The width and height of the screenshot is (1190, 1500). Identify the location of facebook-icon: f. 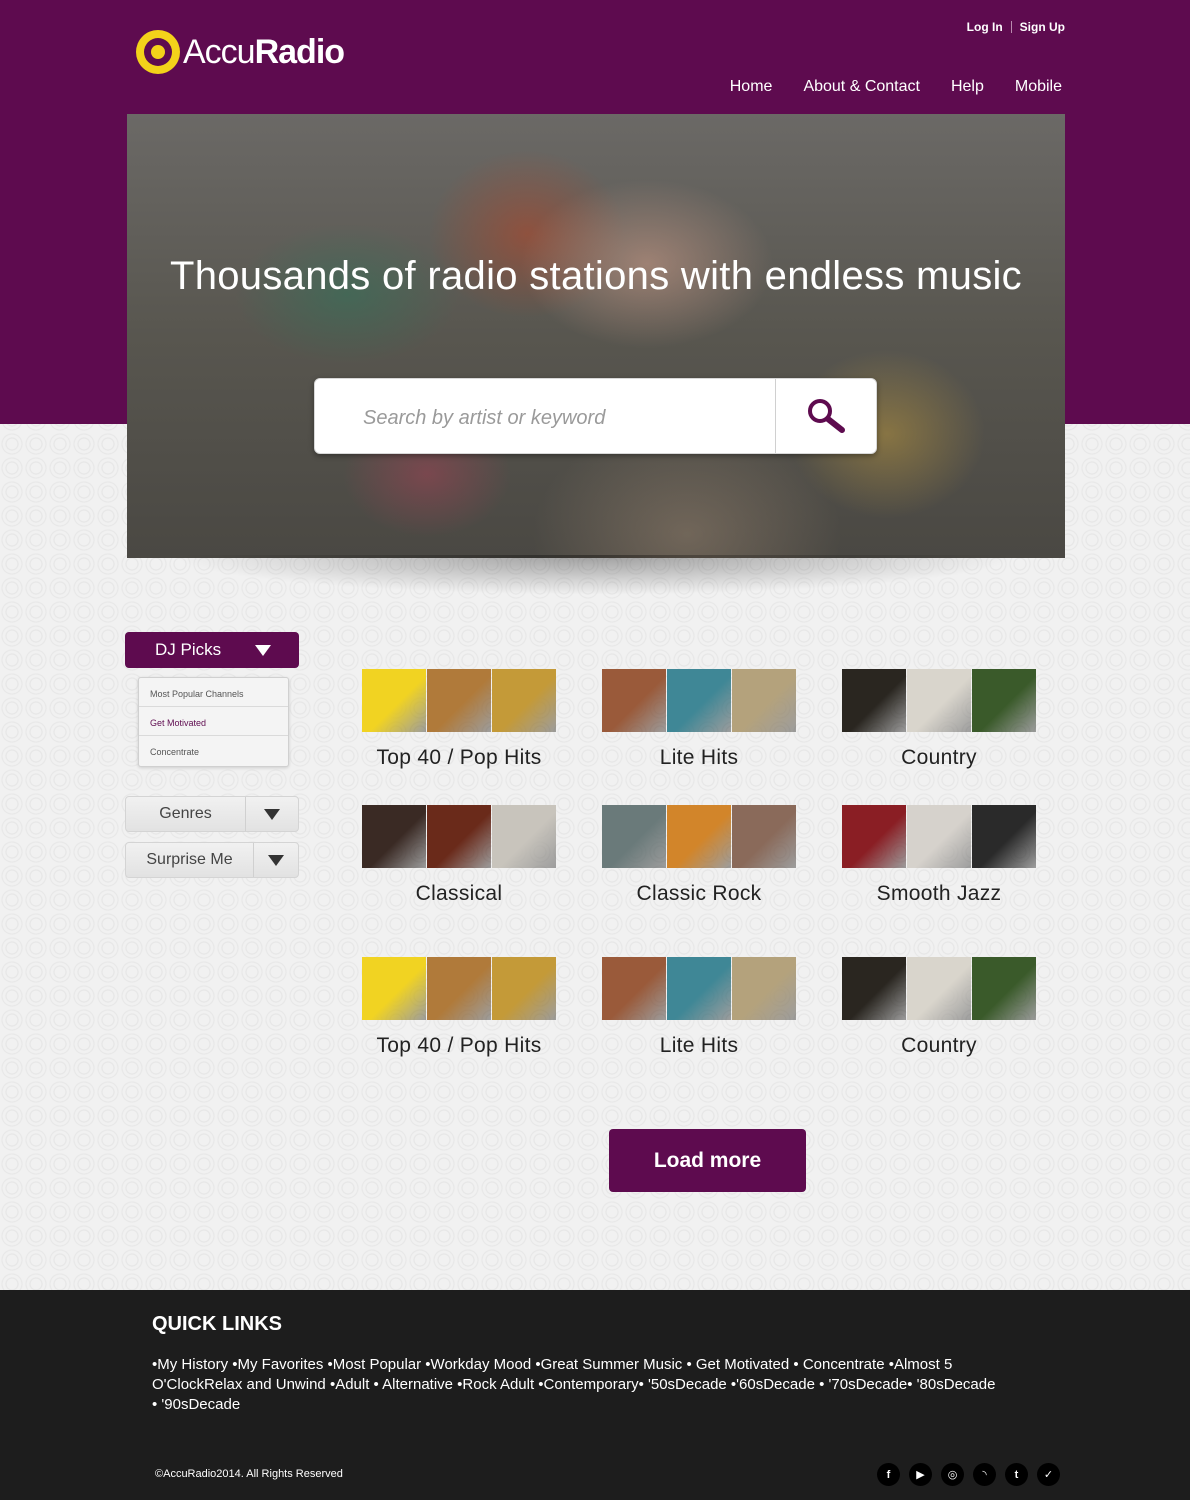
(888, 1474).